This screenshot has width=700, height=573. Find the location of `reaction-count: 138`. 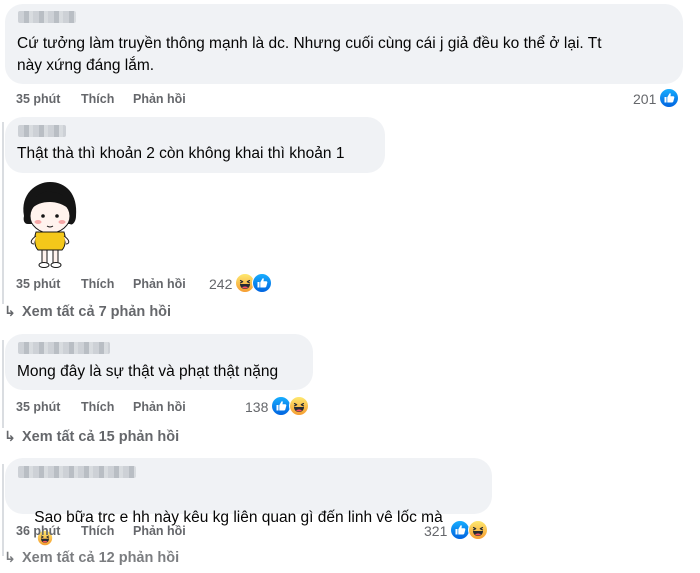

reaction-count: 138 is located at coordinates (256, 407).